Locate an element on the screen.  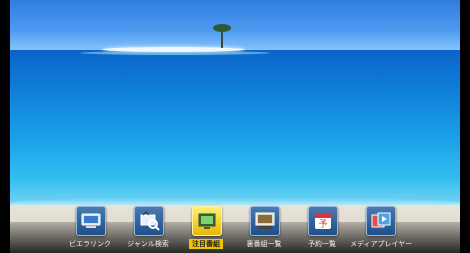
menu-item-label: ビエラリンク is located at coordinates (90, 244).